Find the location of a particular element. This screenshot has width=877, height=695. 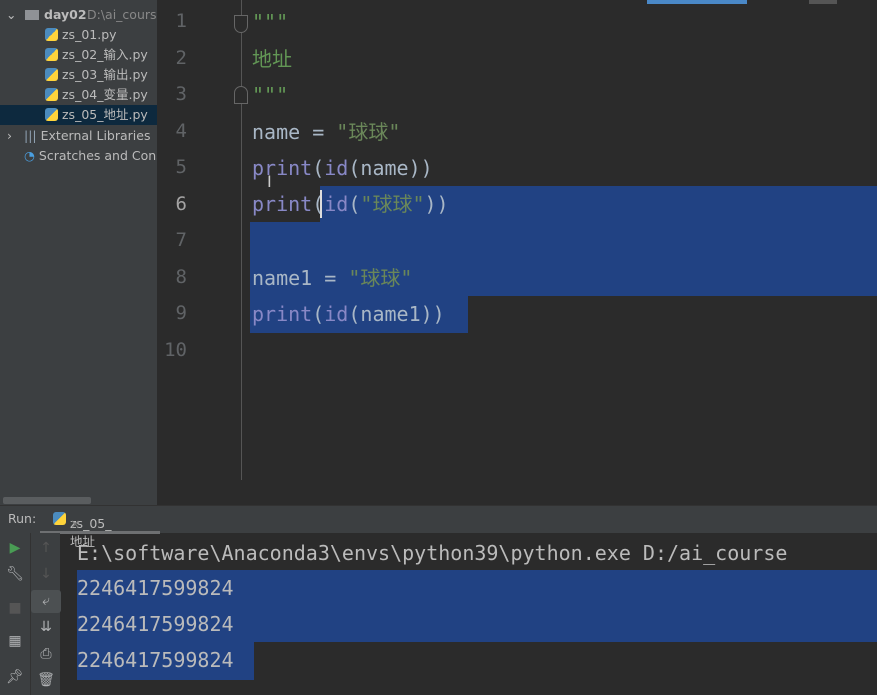

text-cursor is located at coordinates (321, 204).